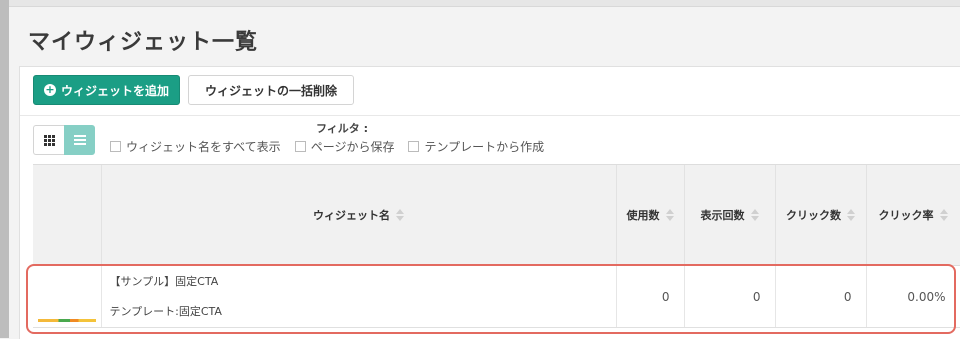  I want to click on widget-thumbnail, so click(67, 296).